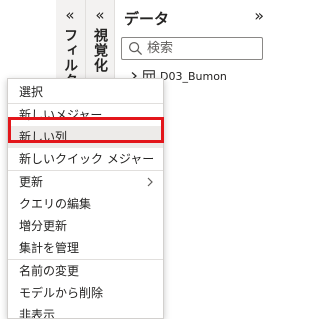  I want to click on menu-item-incremental-refresh: 増分更新, so click(85, 226).